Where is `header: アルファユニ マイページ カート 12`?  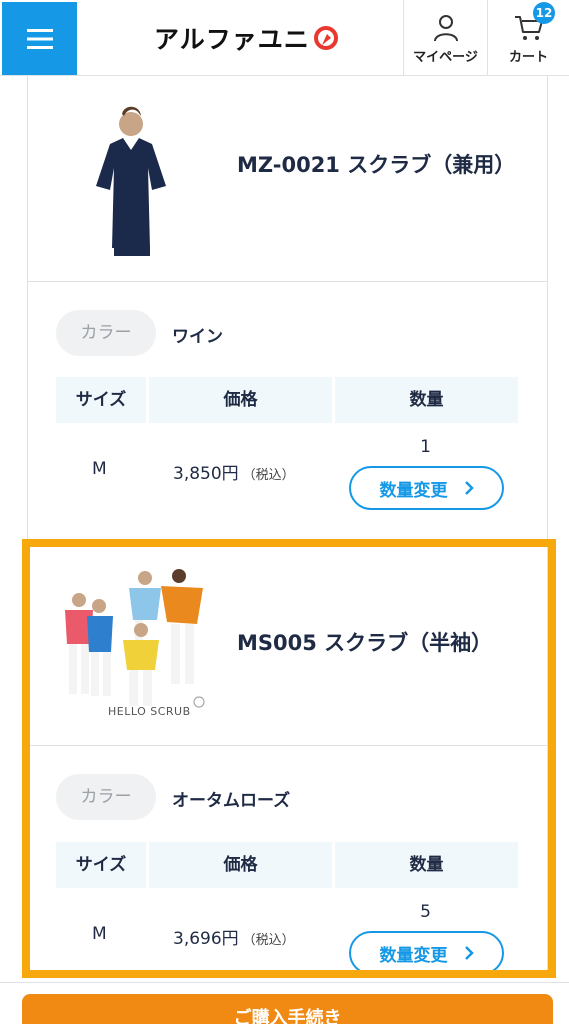
header: アルファユニ マイページ カート 12 is located at coordinates (284, 38).